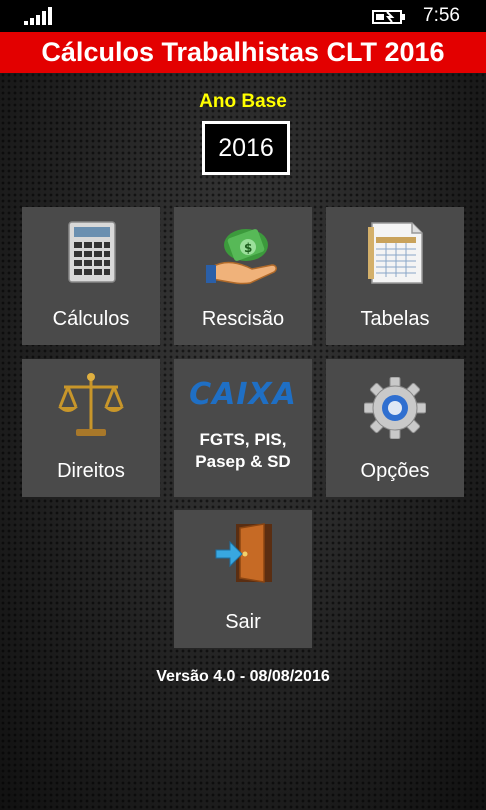  What do you see at coordinates (441, 15) in the screenshot?
I see `clock: 7:56` at bounding box center [441, 15].